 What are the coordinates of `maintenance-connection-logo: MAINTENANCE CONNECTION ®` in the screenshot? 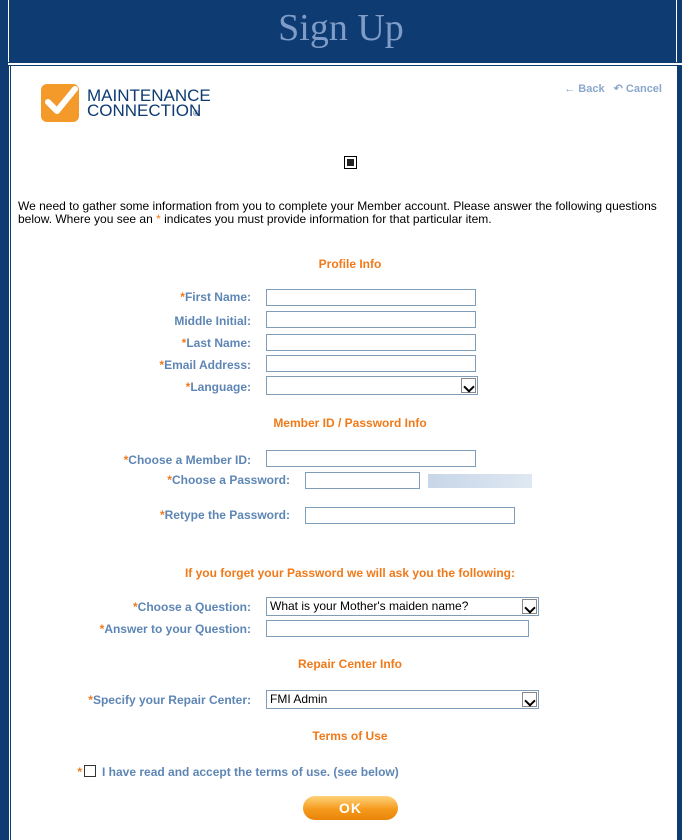 It's located at (126, 103).